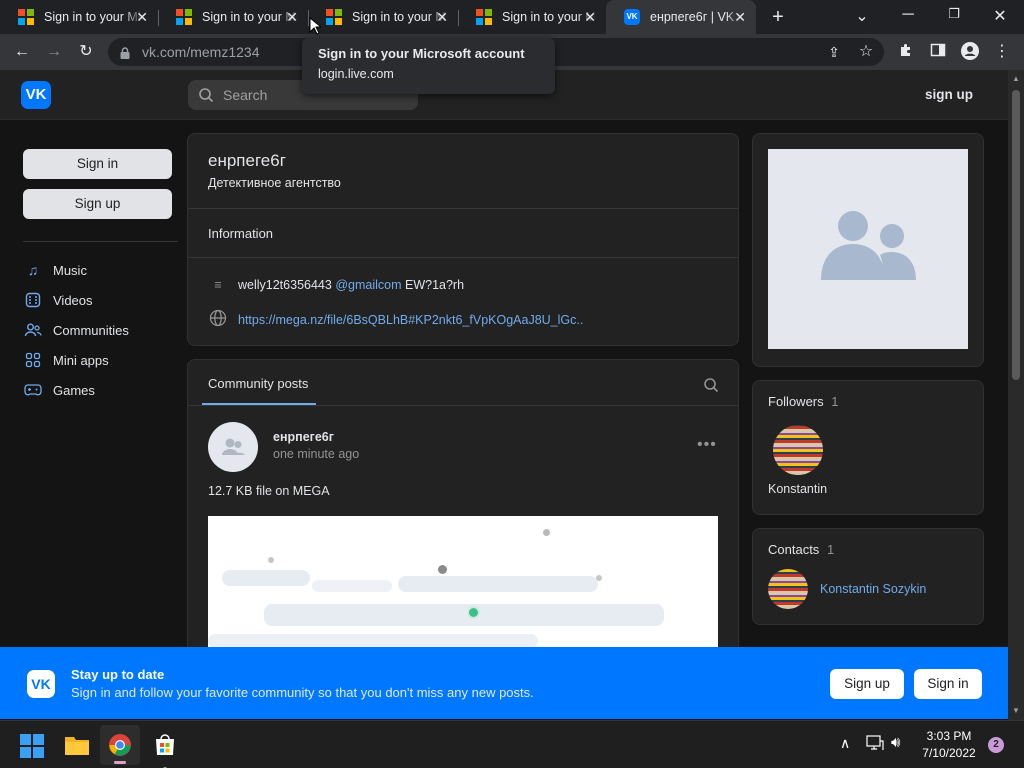 This screenshot has width=1024, height=768. Describe the element at coordinates (1016, 710) in the screenshot. I see `scroll-down-arrow-icon: ▼` at that location.